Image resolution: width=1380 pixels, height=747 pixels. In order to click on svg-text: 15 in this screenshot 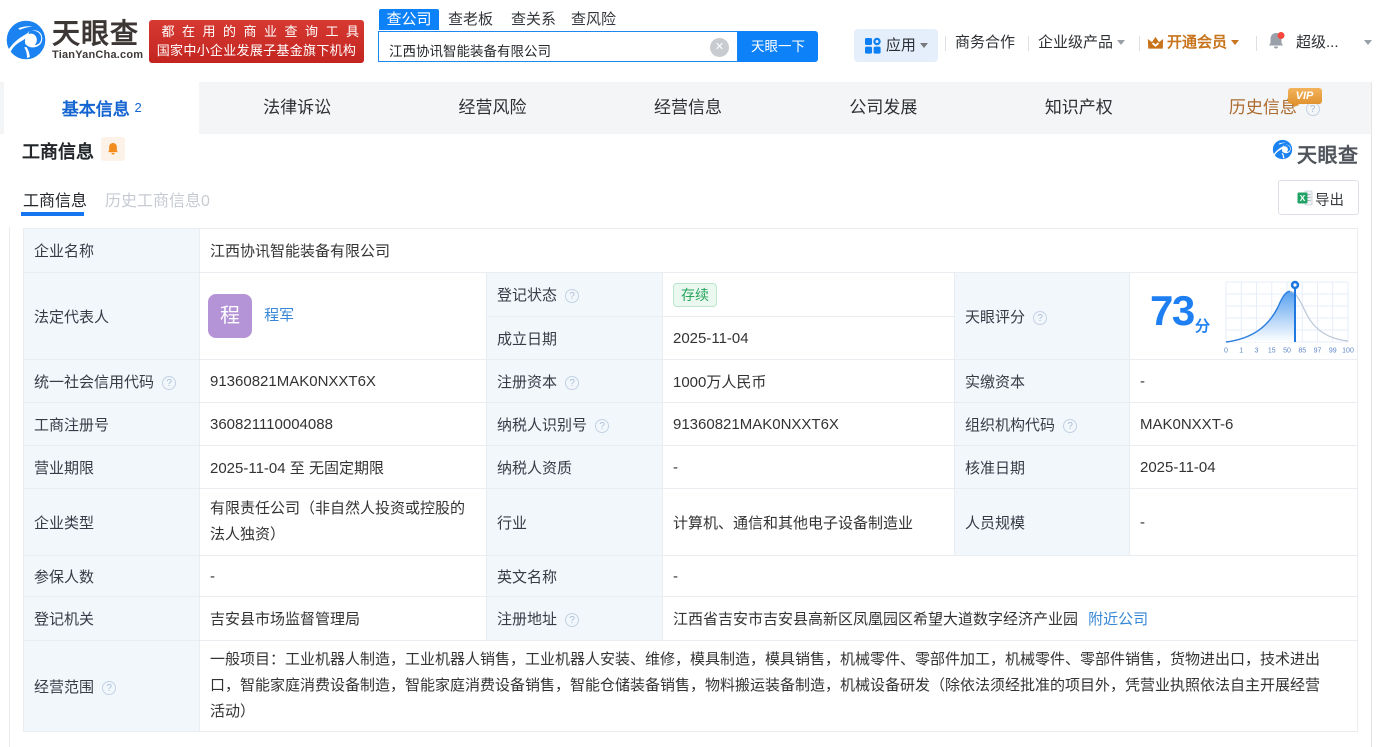, I will do `click(1272, 351)`.